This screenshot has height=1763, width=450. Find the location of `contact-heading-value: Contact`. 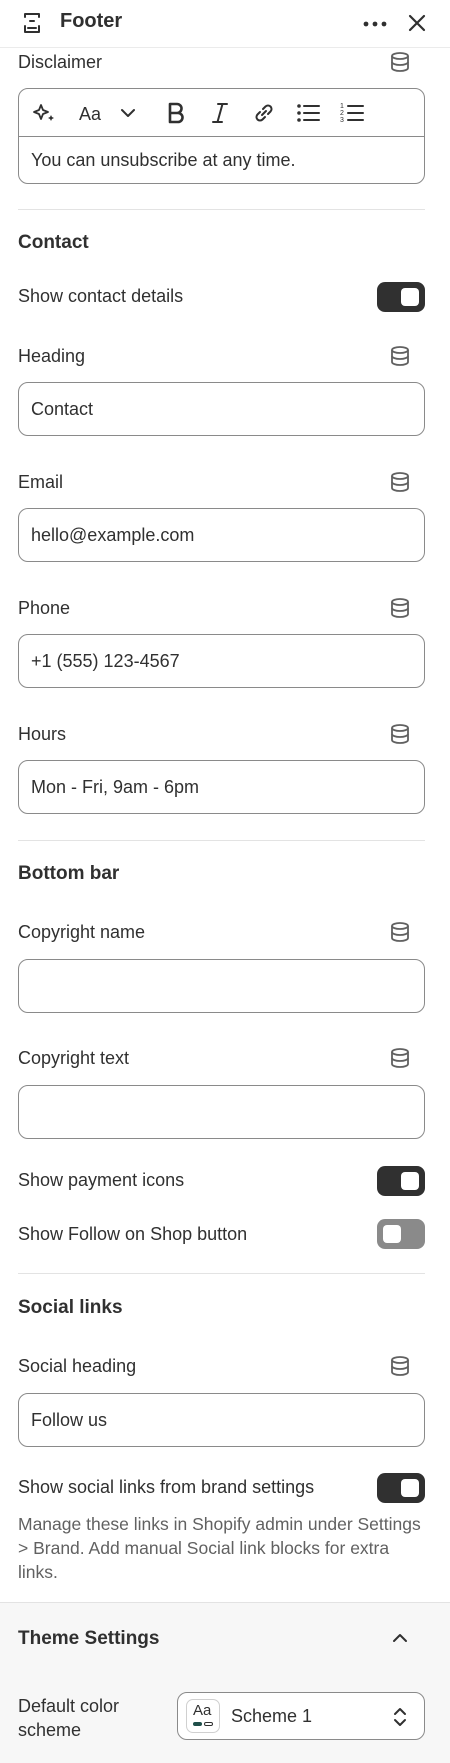

contact-heading-value: Contact is located at coordinates (62, 409).